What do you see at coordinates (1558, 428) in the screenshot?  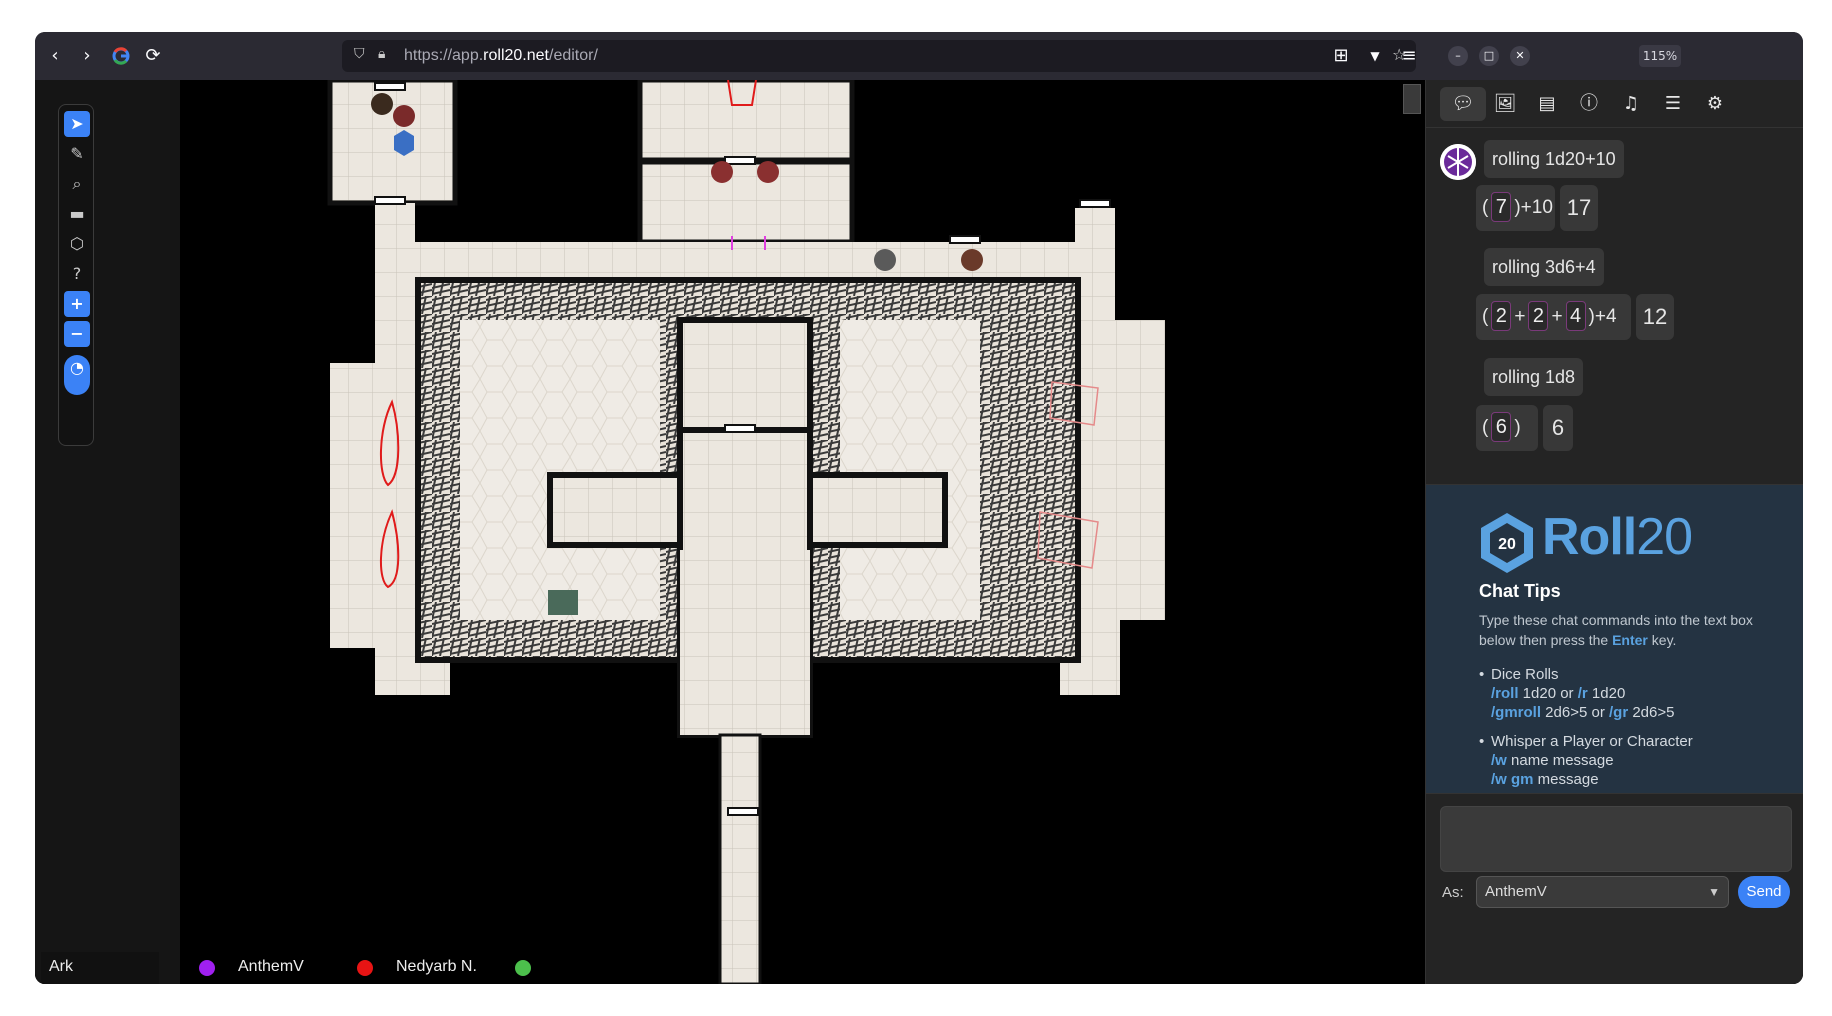 I see `roll-total: 6` at bounding box center [1558, 428].